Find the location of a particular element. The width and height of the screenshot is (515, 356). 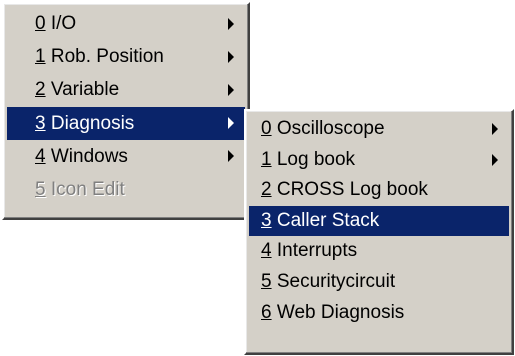

menu-item-text: Log book is located at coordinates (313, 159).